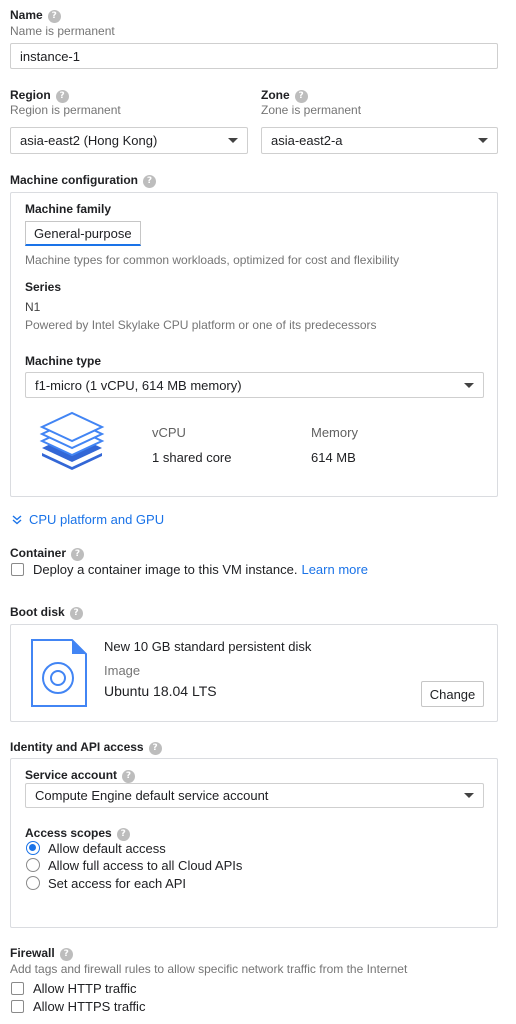 This screenshot has width=516, height=1024. I want to click on container-label-row: Container?, so click(47, 553).